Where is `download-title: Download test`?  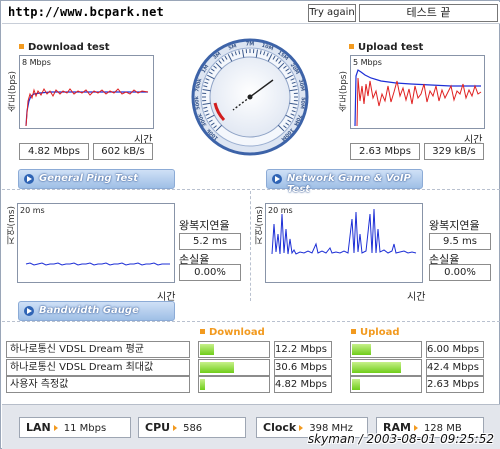 download-title: Download test is located at coordinates (64, 47).